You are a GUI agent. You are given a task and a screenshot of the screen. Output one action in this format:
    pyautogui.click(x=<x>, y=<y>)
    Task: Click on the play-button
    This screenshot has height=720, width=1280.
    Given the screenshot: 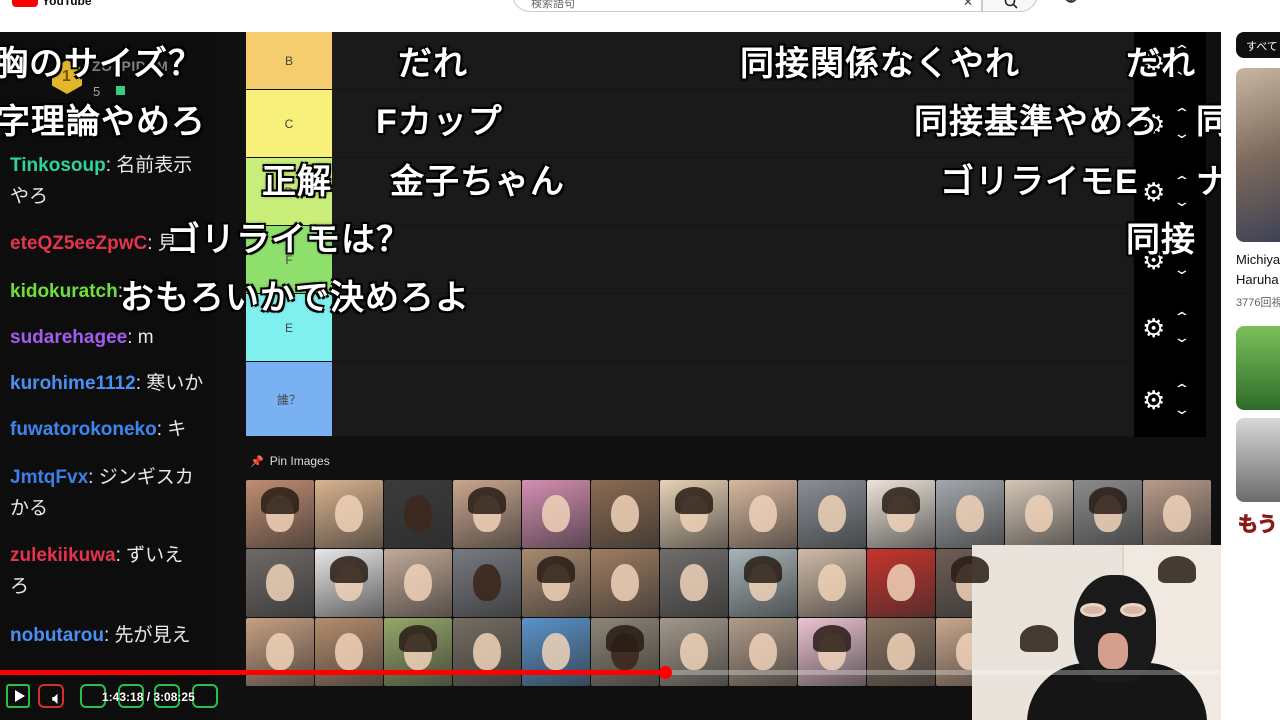 What is the action you would take?
    pyautogui.click(x=18, y=696)
    